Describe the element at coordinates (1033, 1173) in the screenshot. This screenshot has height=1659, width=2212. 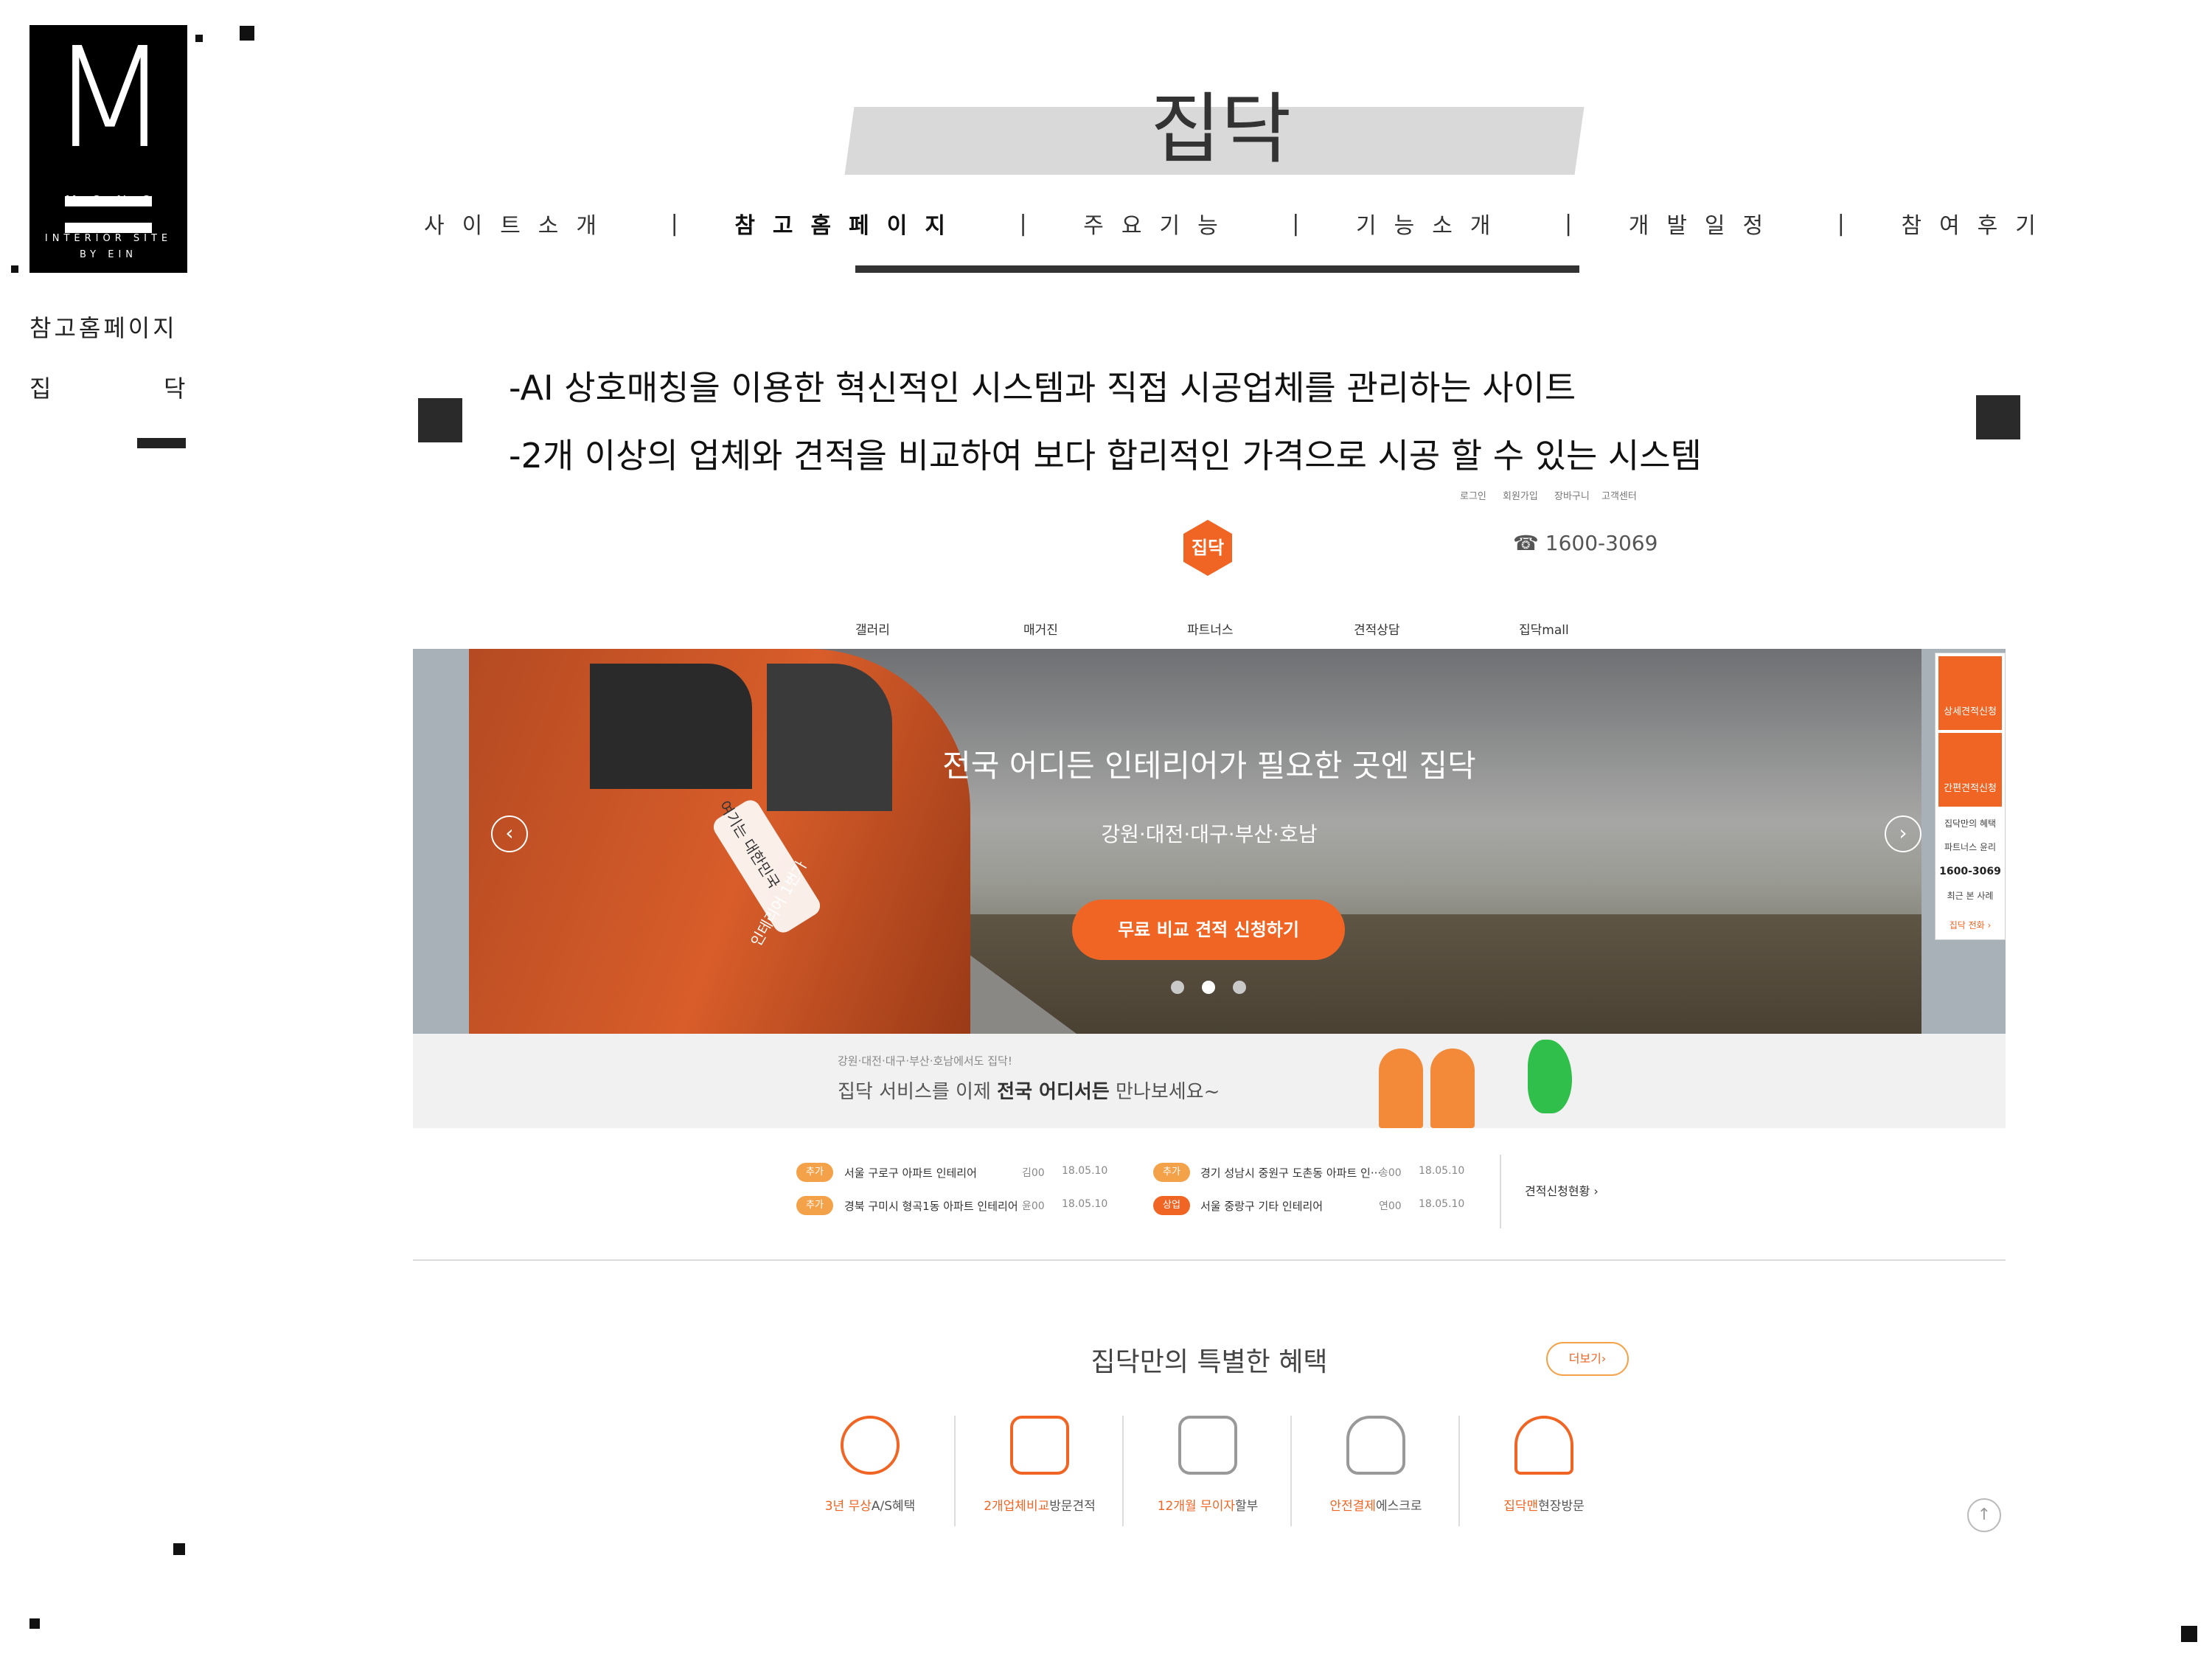
I see `news-name: 김00` at that location.